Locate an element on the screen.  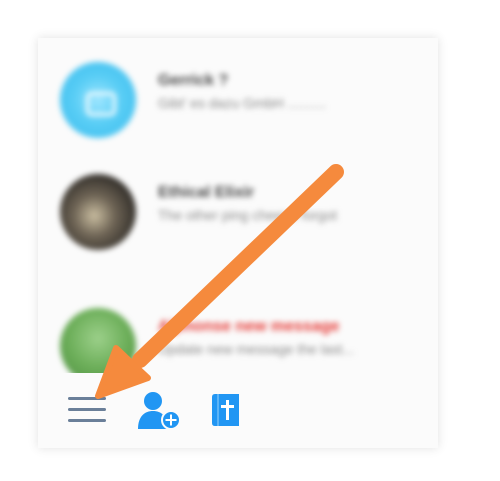
chat-name: Gerrick ? is located at coordinates (193, 80).